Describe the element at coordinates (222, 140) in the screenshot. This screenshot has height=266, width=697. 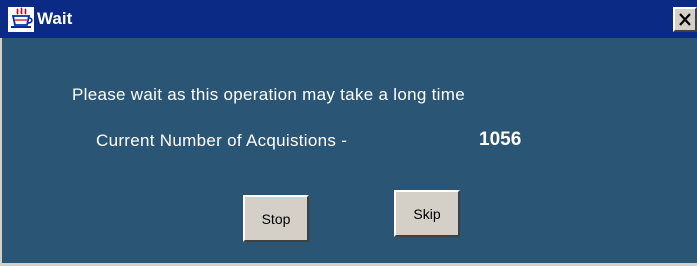
I see `acquisitions-label: Current Number of Acquistions -` at that location.